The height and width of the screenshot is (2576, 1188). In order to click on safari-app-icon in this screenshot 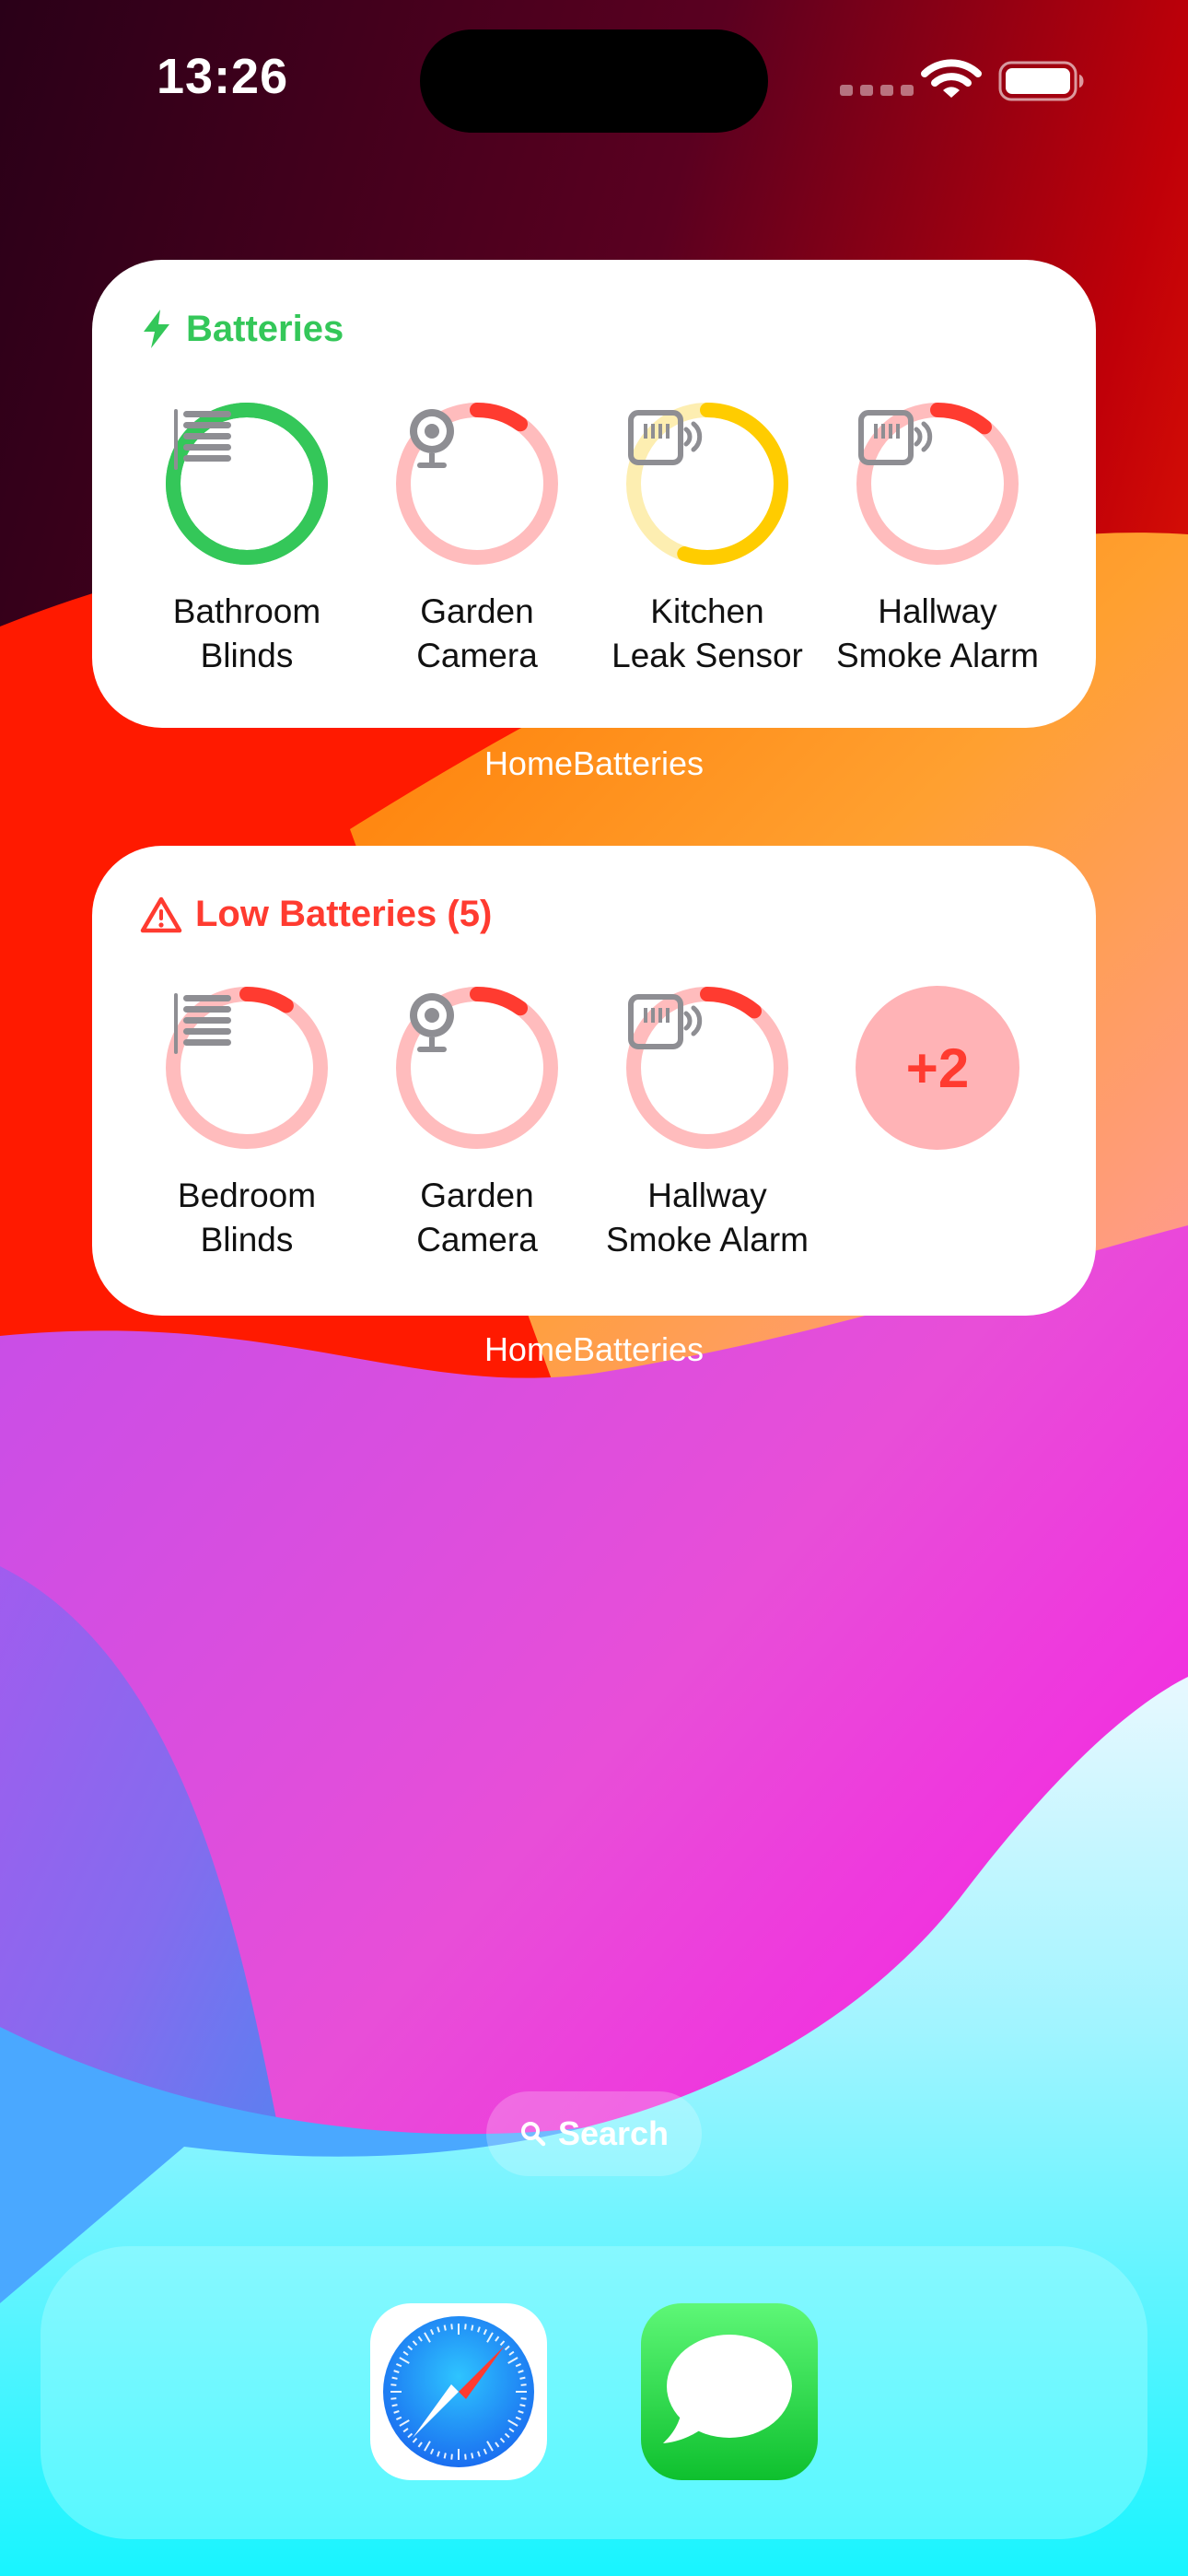, I will do `click(458, 2391)`.